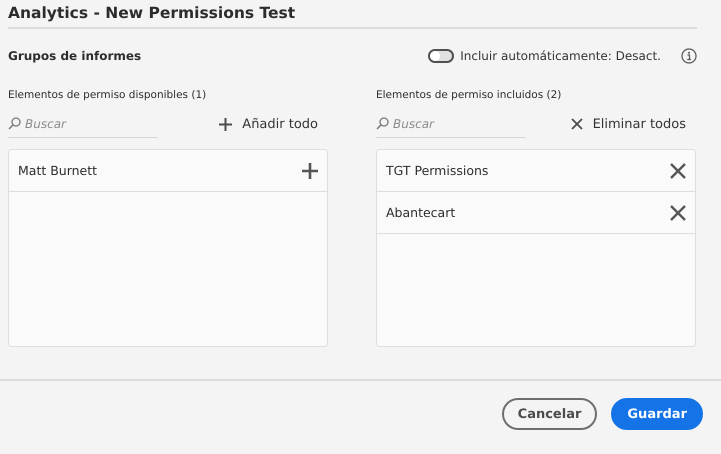 The image size is (721, 454). I want to click on save-button: Guardar, so click(657, 414).